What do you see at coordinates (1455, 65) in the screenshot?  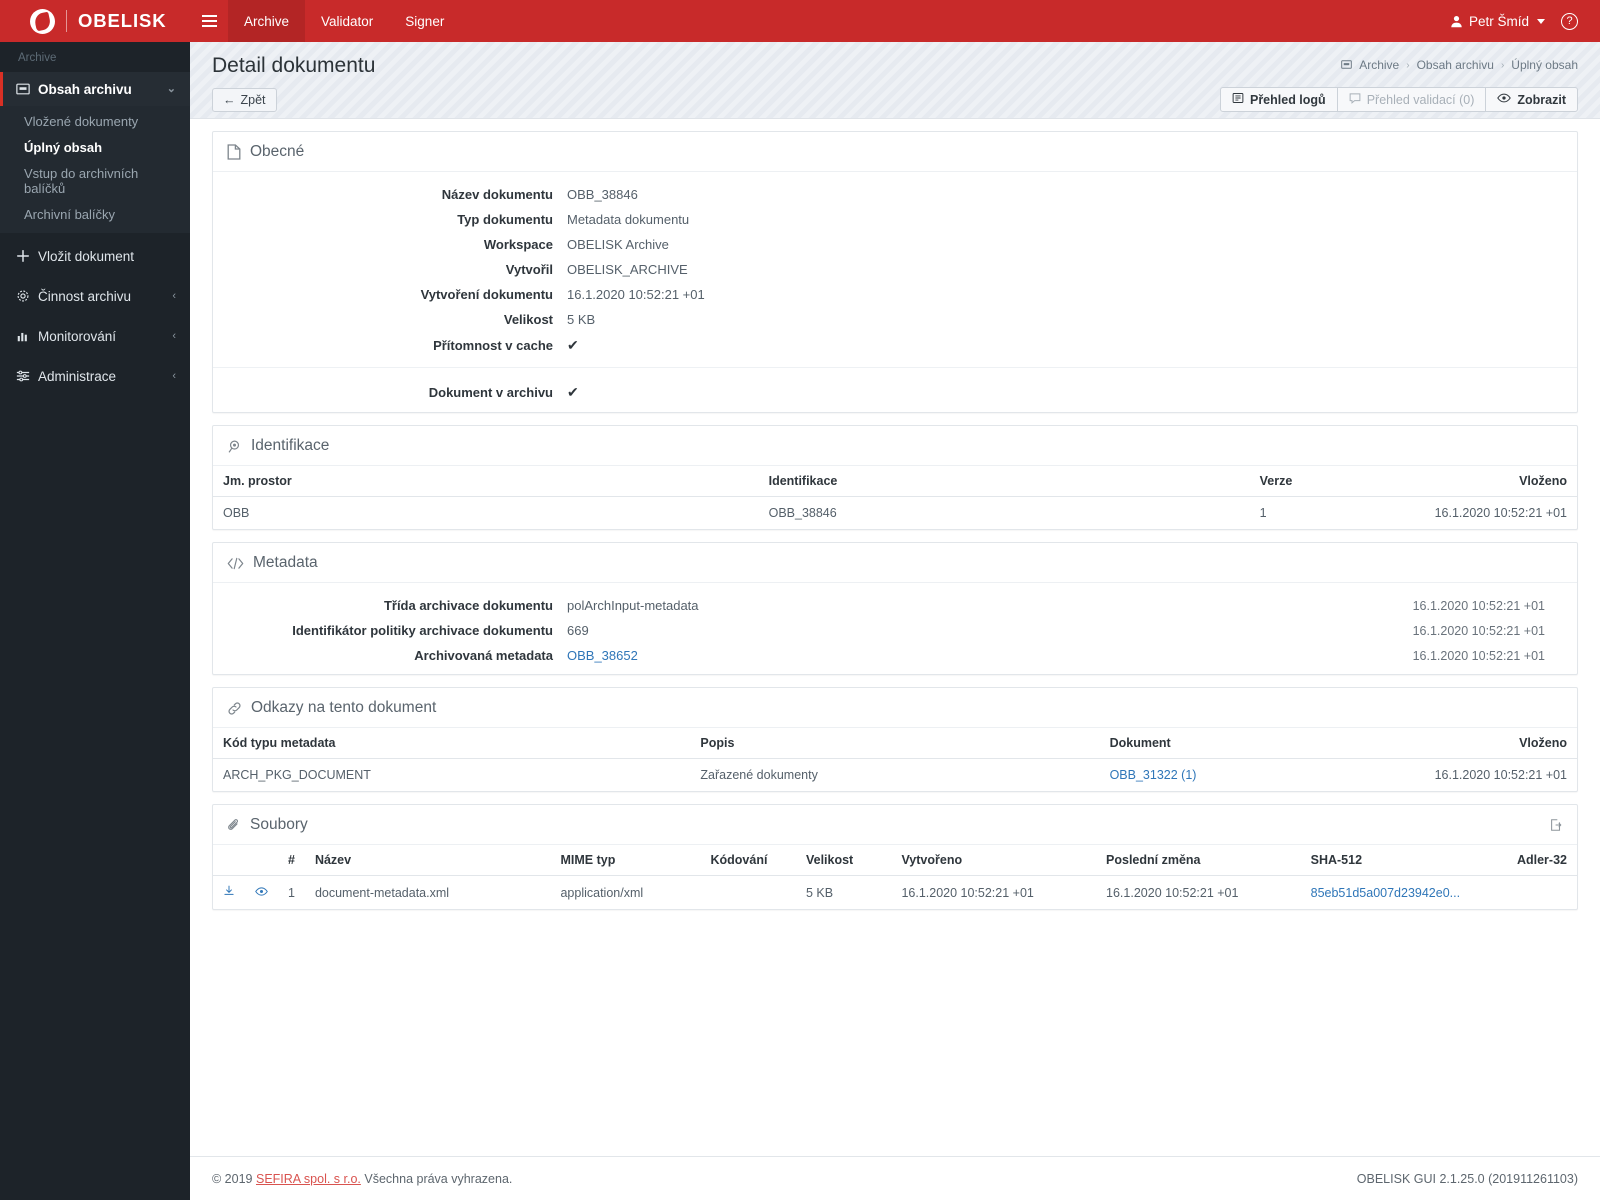 I see `breadcrumb-item-obsah-archivu: Obsah archivu` at bounding box center [1455, 65].